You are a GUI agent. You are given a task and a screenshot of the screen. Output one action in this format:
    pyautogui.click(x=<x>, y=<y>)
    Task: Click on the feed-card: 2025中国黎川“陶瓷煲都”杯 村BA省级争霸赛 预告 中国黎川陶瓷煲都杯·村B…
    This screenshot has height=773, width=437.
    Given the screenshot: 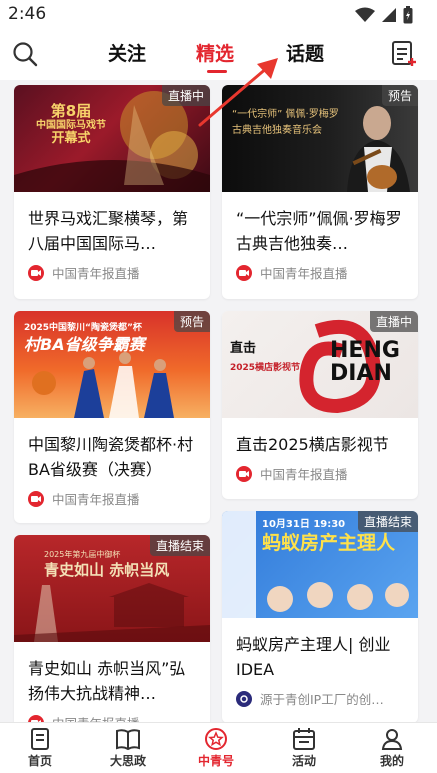 What is the action you would take?
    pyautogui.click(x=112, y=417)
    